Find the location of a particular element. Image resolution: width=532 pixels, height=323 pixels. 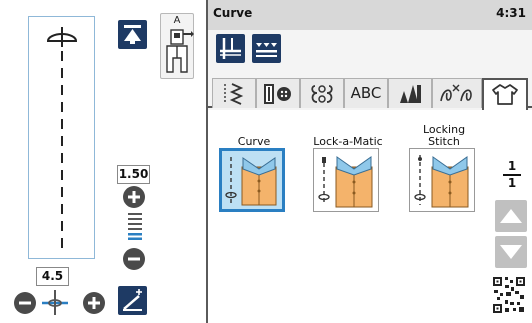

shirt-lock-a-matic-icon is located at coordinates (345, 182).